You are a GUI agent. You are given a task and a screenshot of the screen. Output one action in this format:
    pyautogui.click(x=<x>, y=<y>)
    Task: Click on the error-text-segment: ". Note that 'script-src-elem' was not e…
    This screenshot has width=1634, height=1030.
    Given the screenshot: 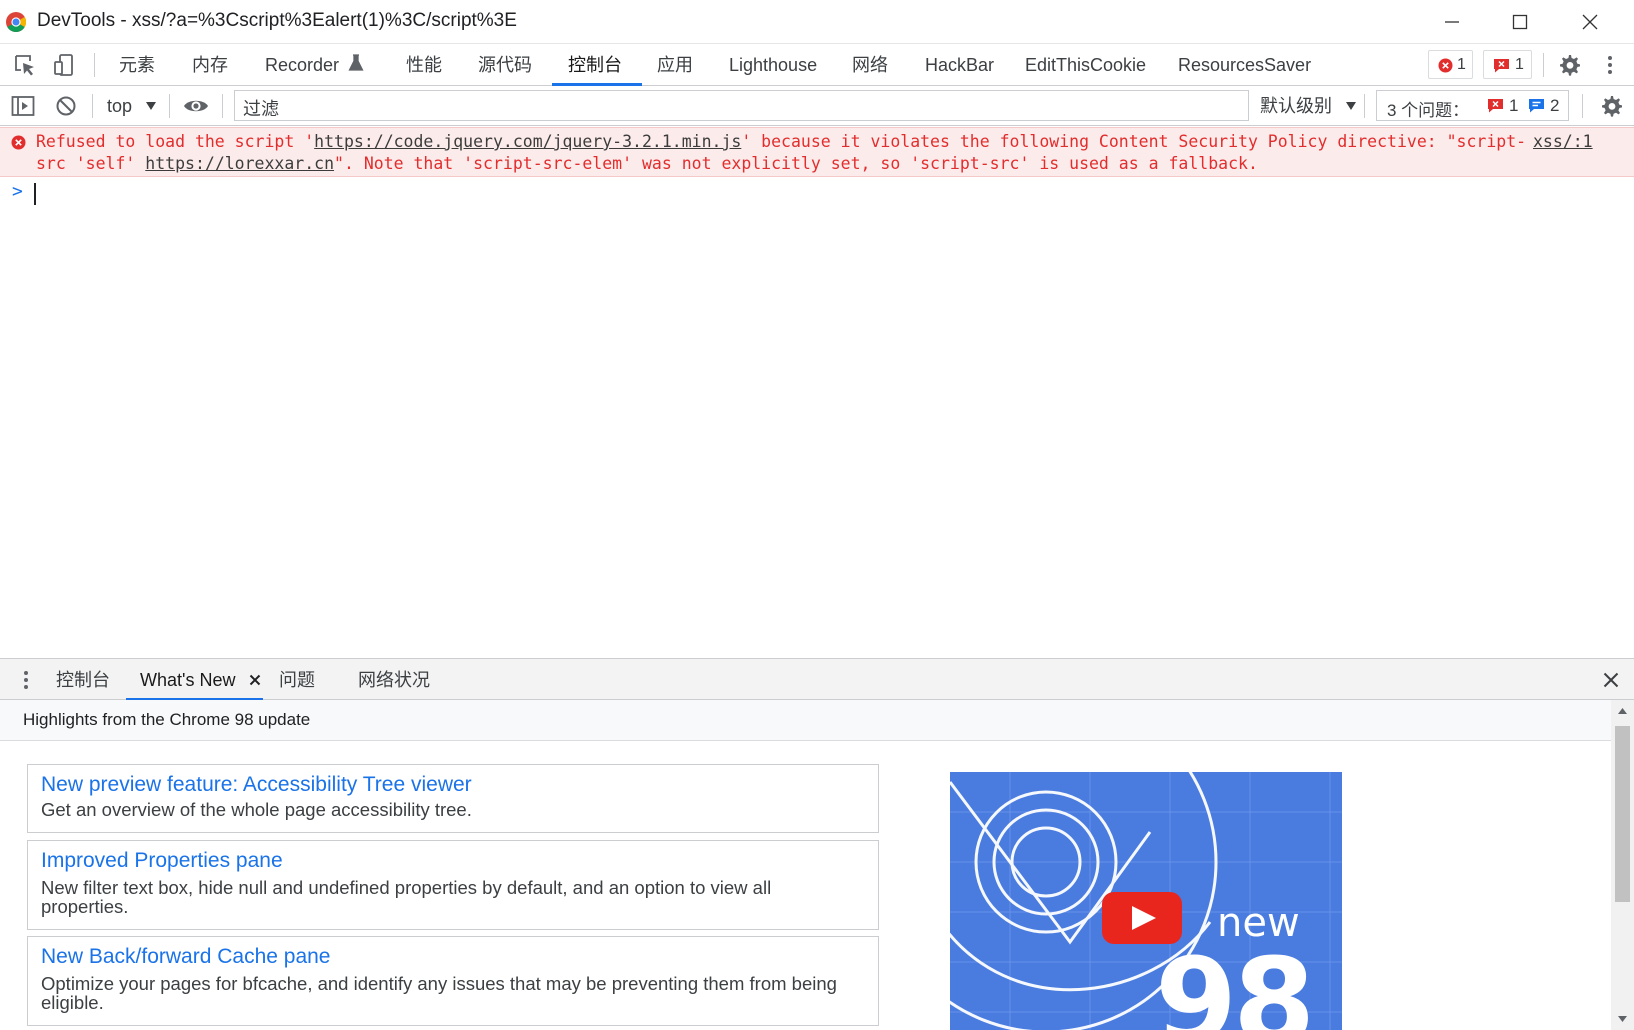 What is the action you would take?
    pyautogui.click(x=796, y=163)
    